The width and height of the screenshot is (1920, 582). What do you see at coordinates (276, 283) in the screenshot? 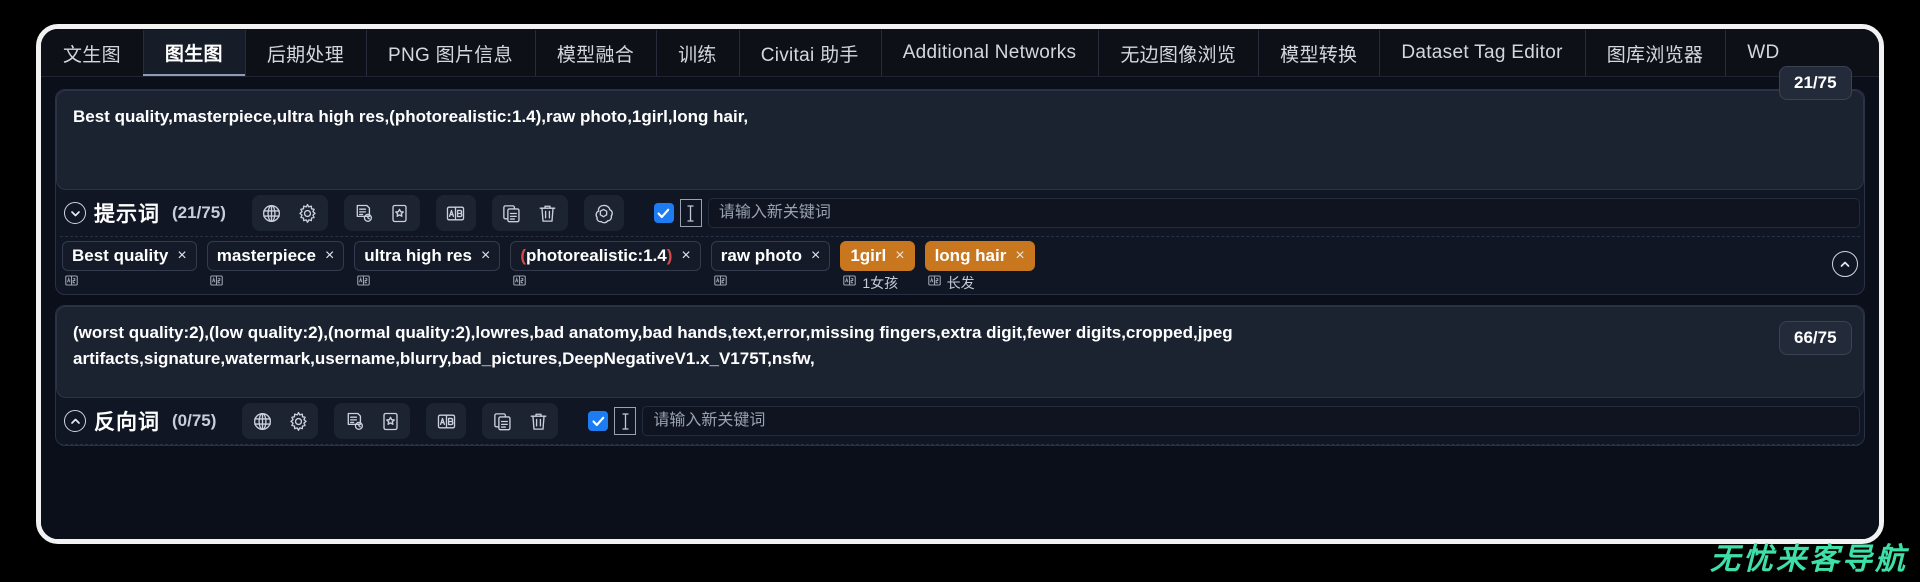
I see `tag-translation-row` at bounding box center [276, 283].